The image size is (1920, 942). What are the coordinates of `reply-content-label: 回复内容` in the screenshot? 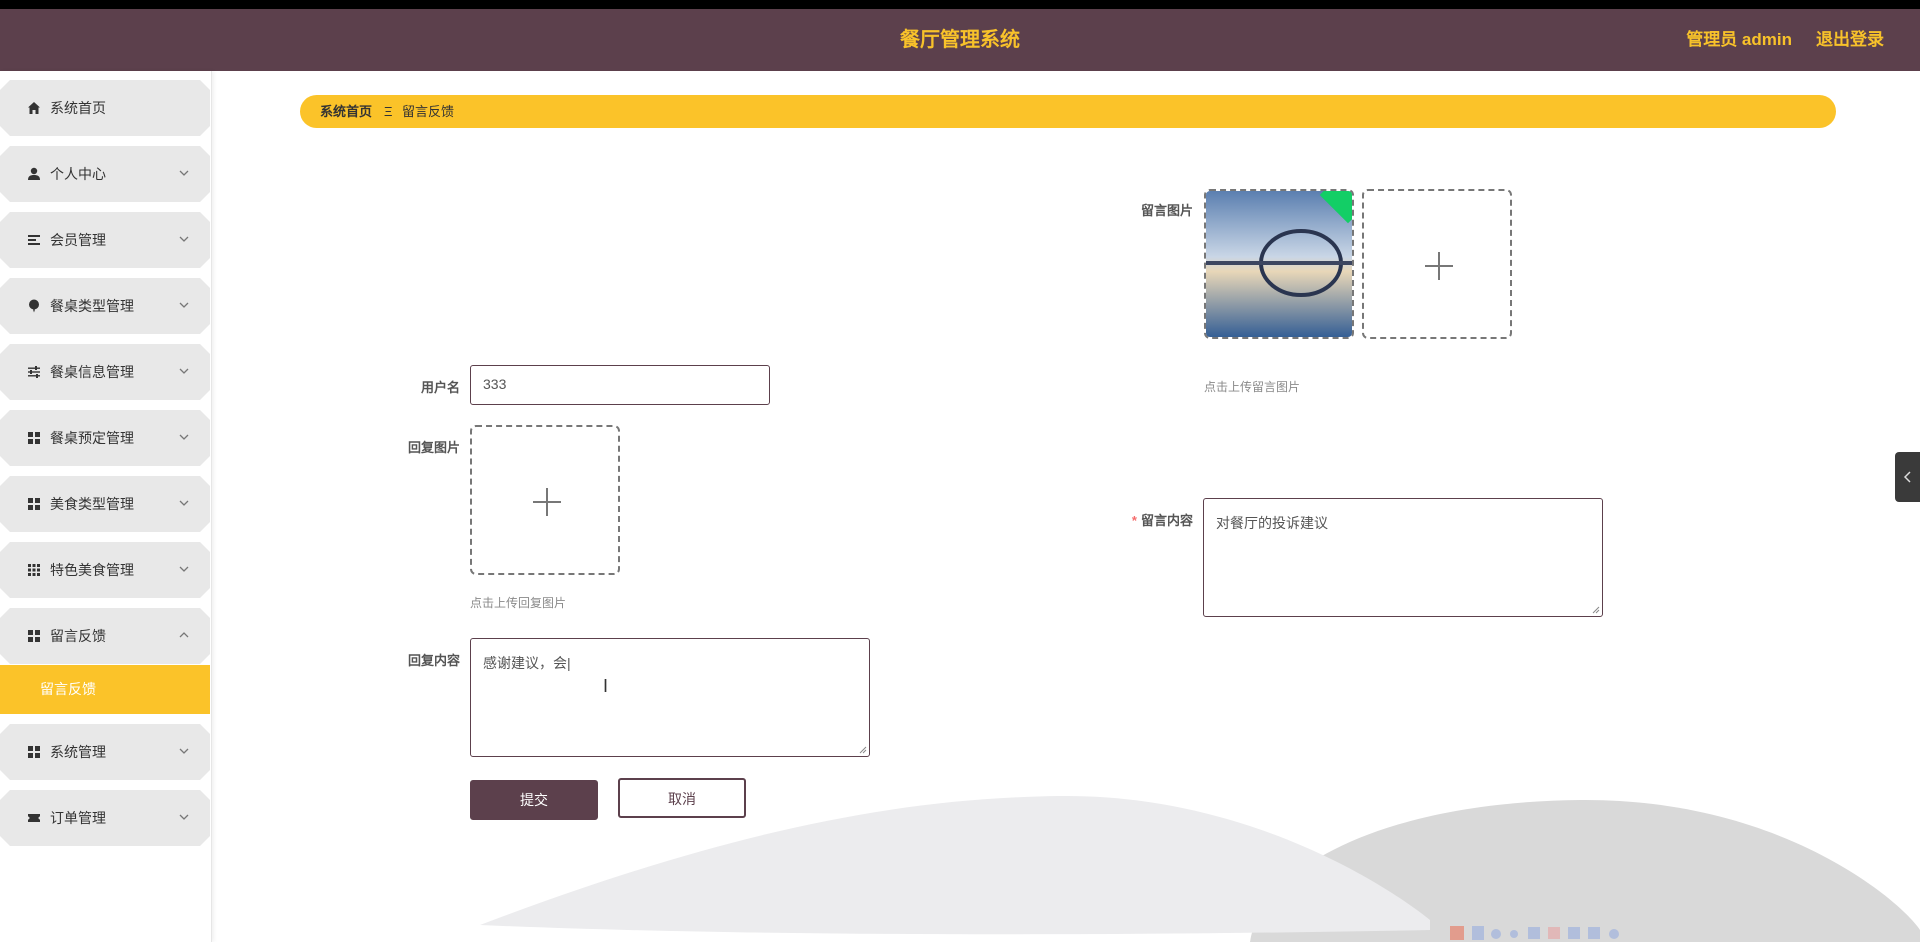 It's located at (433, 660).